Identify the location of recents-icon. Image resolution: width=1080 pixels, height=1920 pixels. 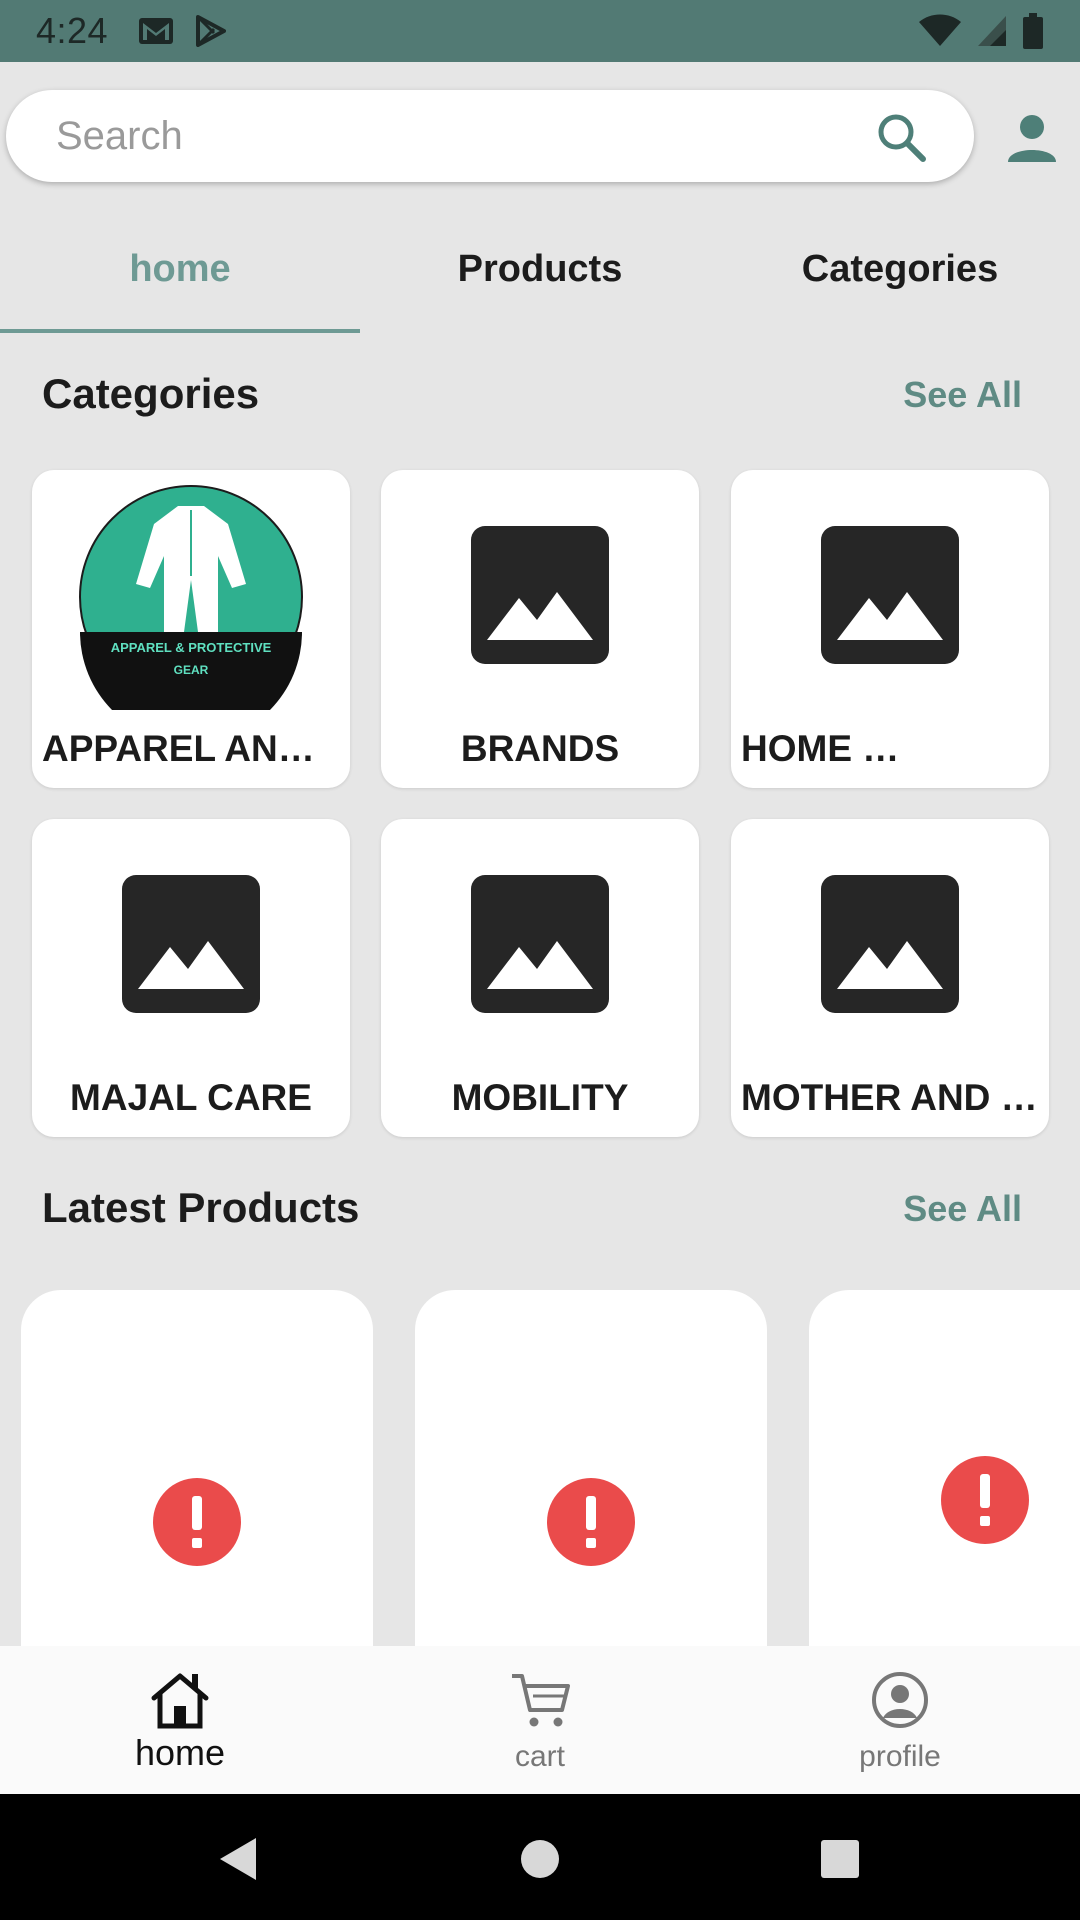
(840, 1859).